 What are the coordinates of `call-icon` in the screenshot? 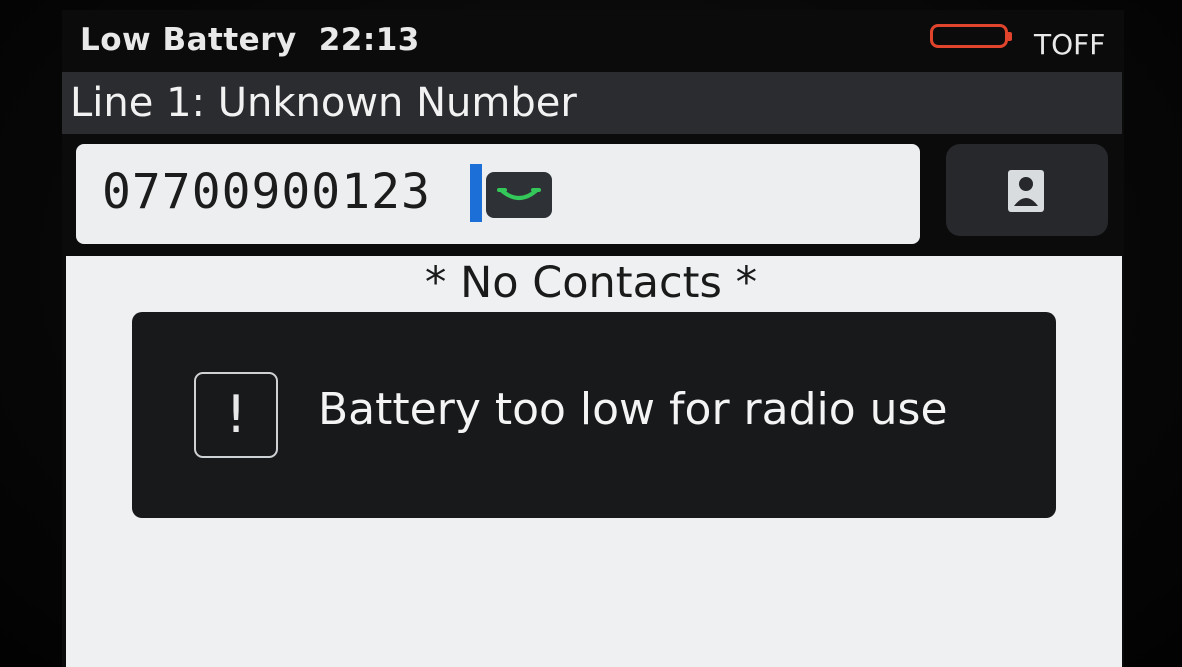 It's located at (519, 194).